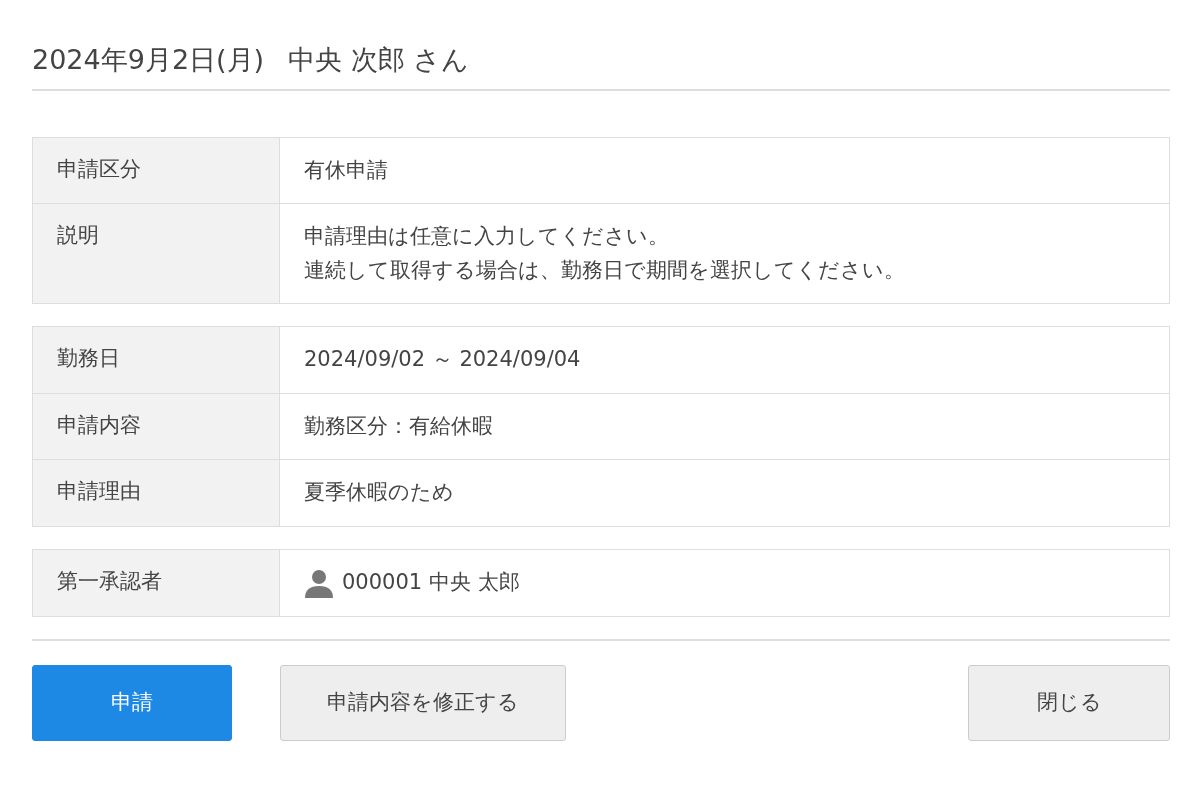 Image resolution: width=1200 pixels, height=796 pixels. What do you see at coordinates (487, 237) in the screenshot?
I see `field-value: 申請理由は任意に入力してください。` at bounding box center [487, 237].